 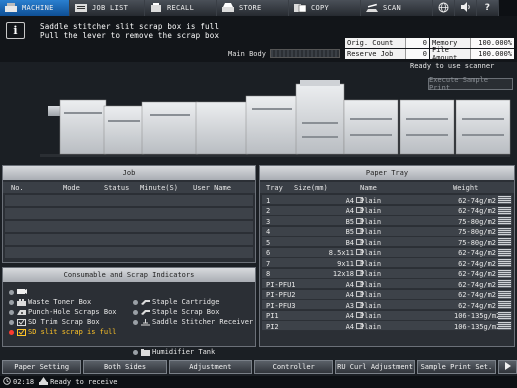 I want to click on help-icon: ?, so click(x=487, y=8).